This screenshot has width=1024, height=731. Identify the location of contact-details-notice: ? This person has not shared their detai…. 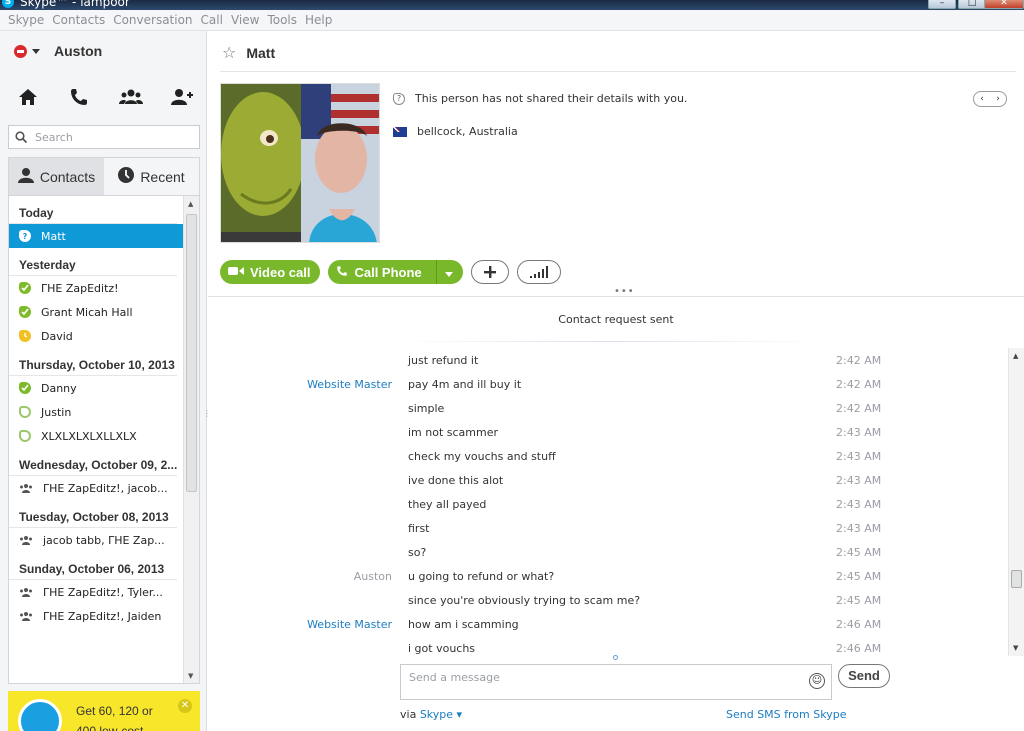
(540, 98).